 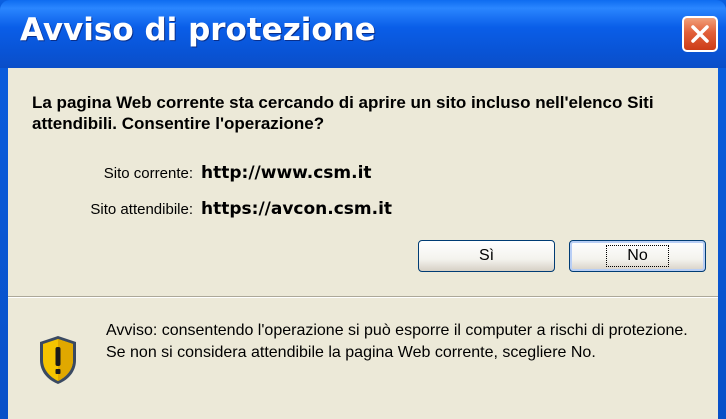 What do you see at coordinates (286, 173) in the screenshot?
I see `current-site-value: http://www.csm.it` at bounding box center [286, 173].